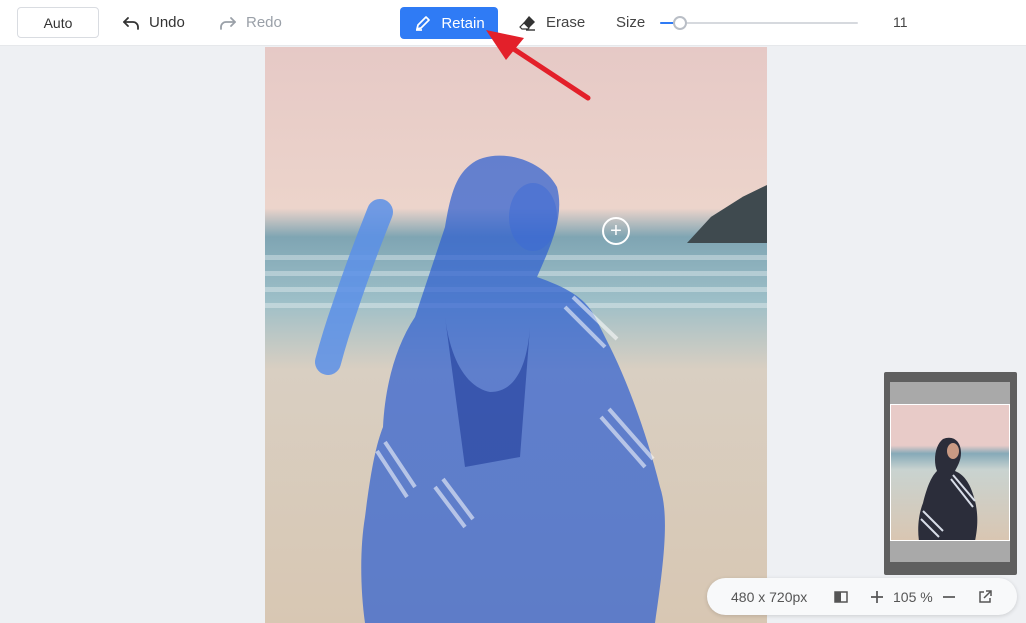 The image size is (1026, 623). I want to click on minimap, so click(950, 473).